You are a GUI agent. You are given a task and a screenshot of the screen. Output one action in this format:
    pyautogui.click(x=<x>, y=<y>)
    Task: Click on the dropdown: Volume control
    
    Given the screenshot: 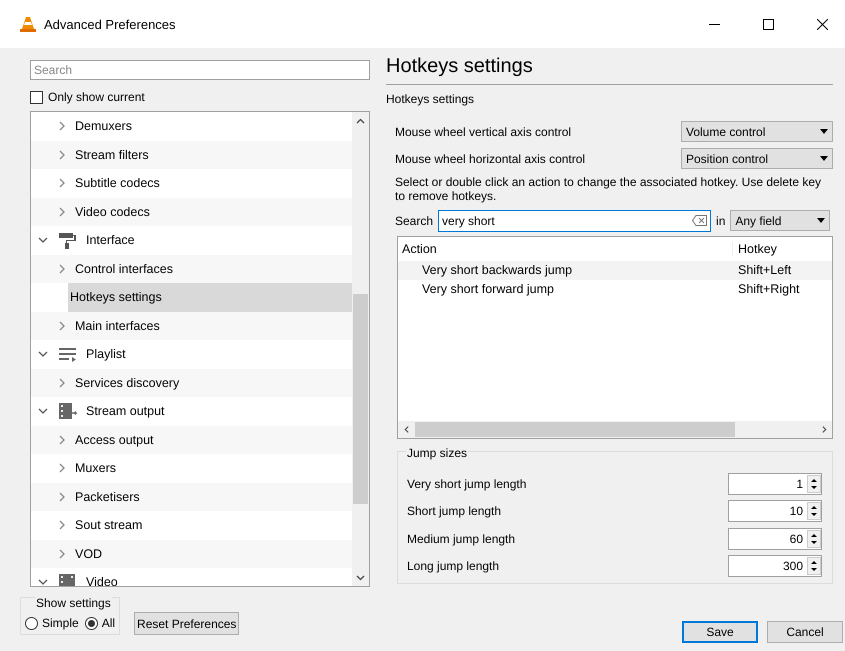 What is the action you would take?
    pyautogui.click(x=757, y=131)
    